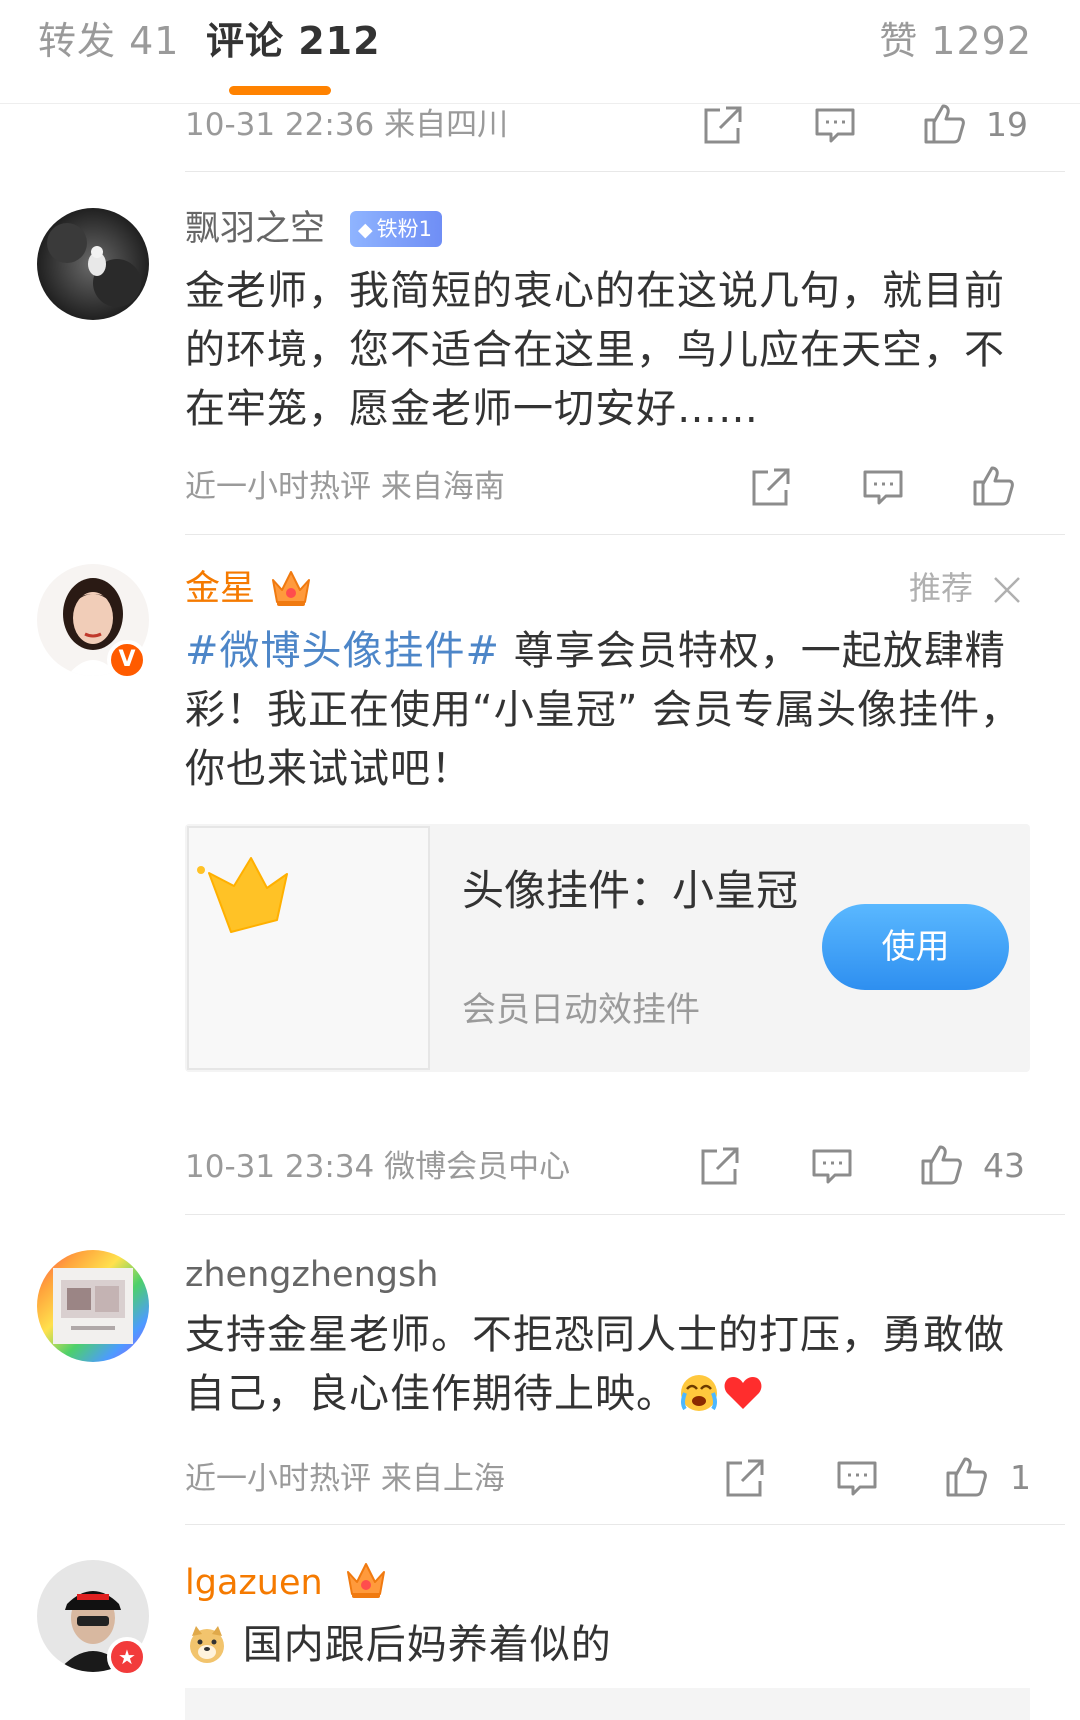  What do you see at coordinates (311, 1275) in the screenshot?
I see `username: zhengzhengsh` at bounding box center [311, 1275].